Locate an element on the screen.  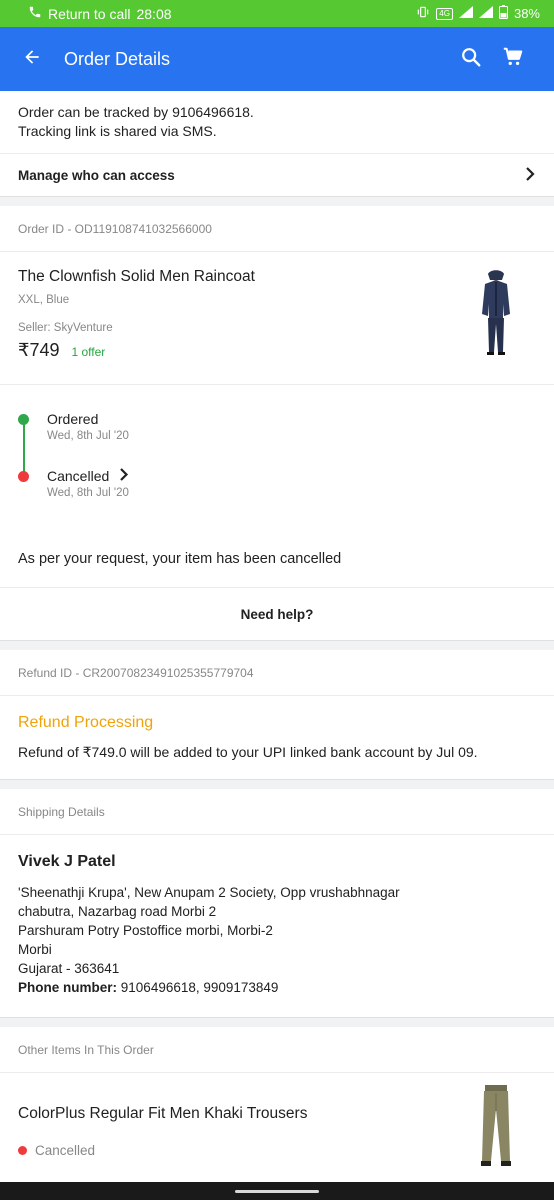
search-icon is located at coordinates (471, 59).